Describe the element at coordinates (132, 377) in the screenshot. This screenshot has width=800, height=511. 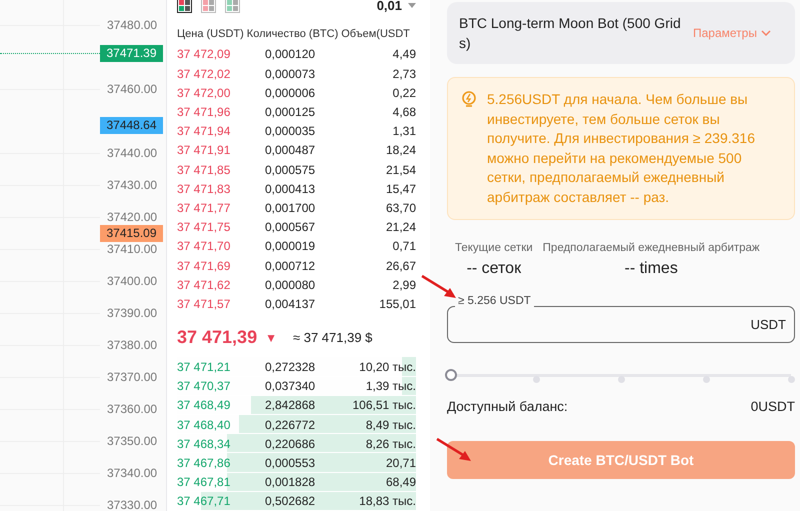
I see `price-axis-label: 37370.00` at that location.